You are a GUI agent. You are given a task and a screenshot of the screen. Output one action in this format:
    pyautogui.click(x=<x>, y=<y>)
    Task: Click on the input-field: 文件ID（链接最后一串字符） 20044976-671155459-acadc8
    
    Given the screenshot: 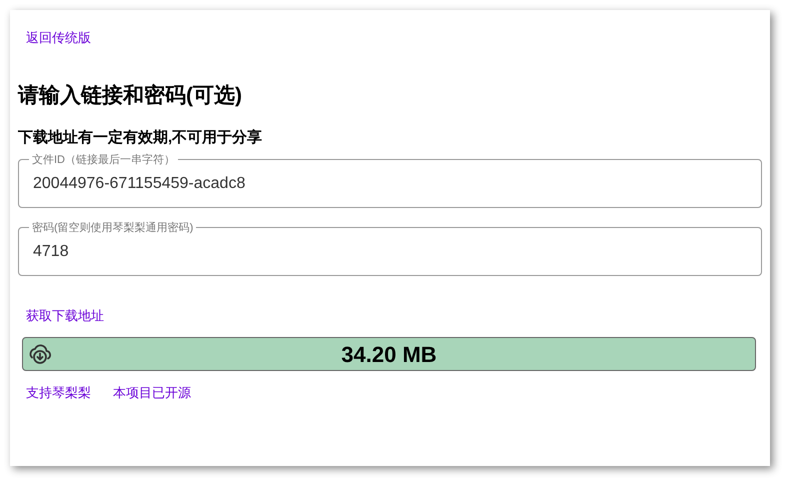 What is the action you would take?
    pyautogui.click(x=390, y=180)
    